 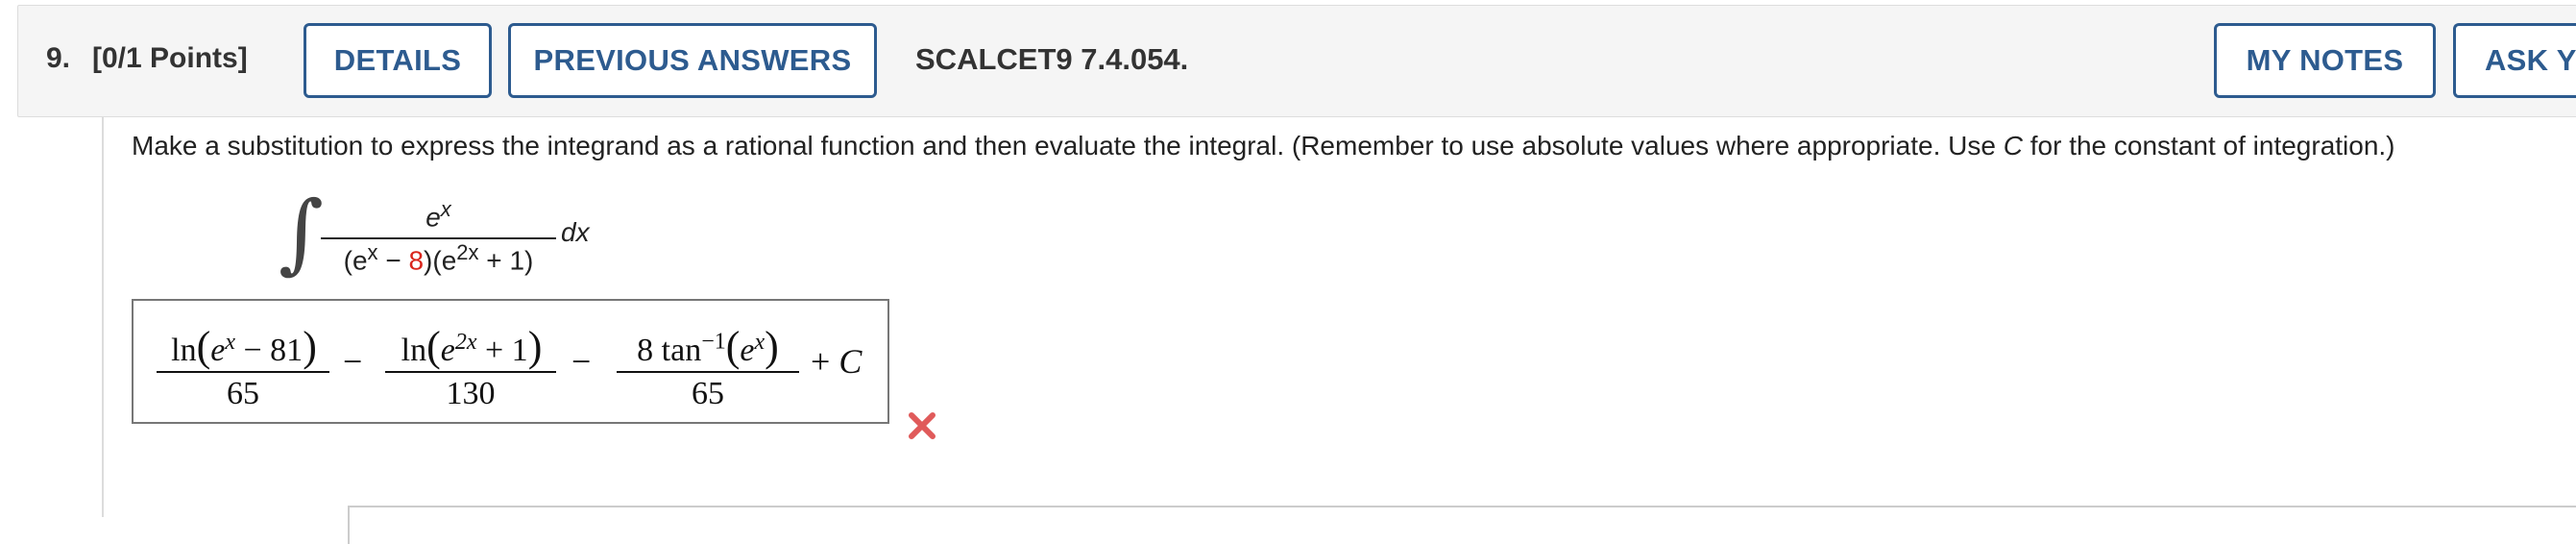 What do you see at coordinates (438, 258) in the screenshot?
I see `integrand-denominator: (ex − 8)(e2x + 1)` at bounding box center [438, 258].